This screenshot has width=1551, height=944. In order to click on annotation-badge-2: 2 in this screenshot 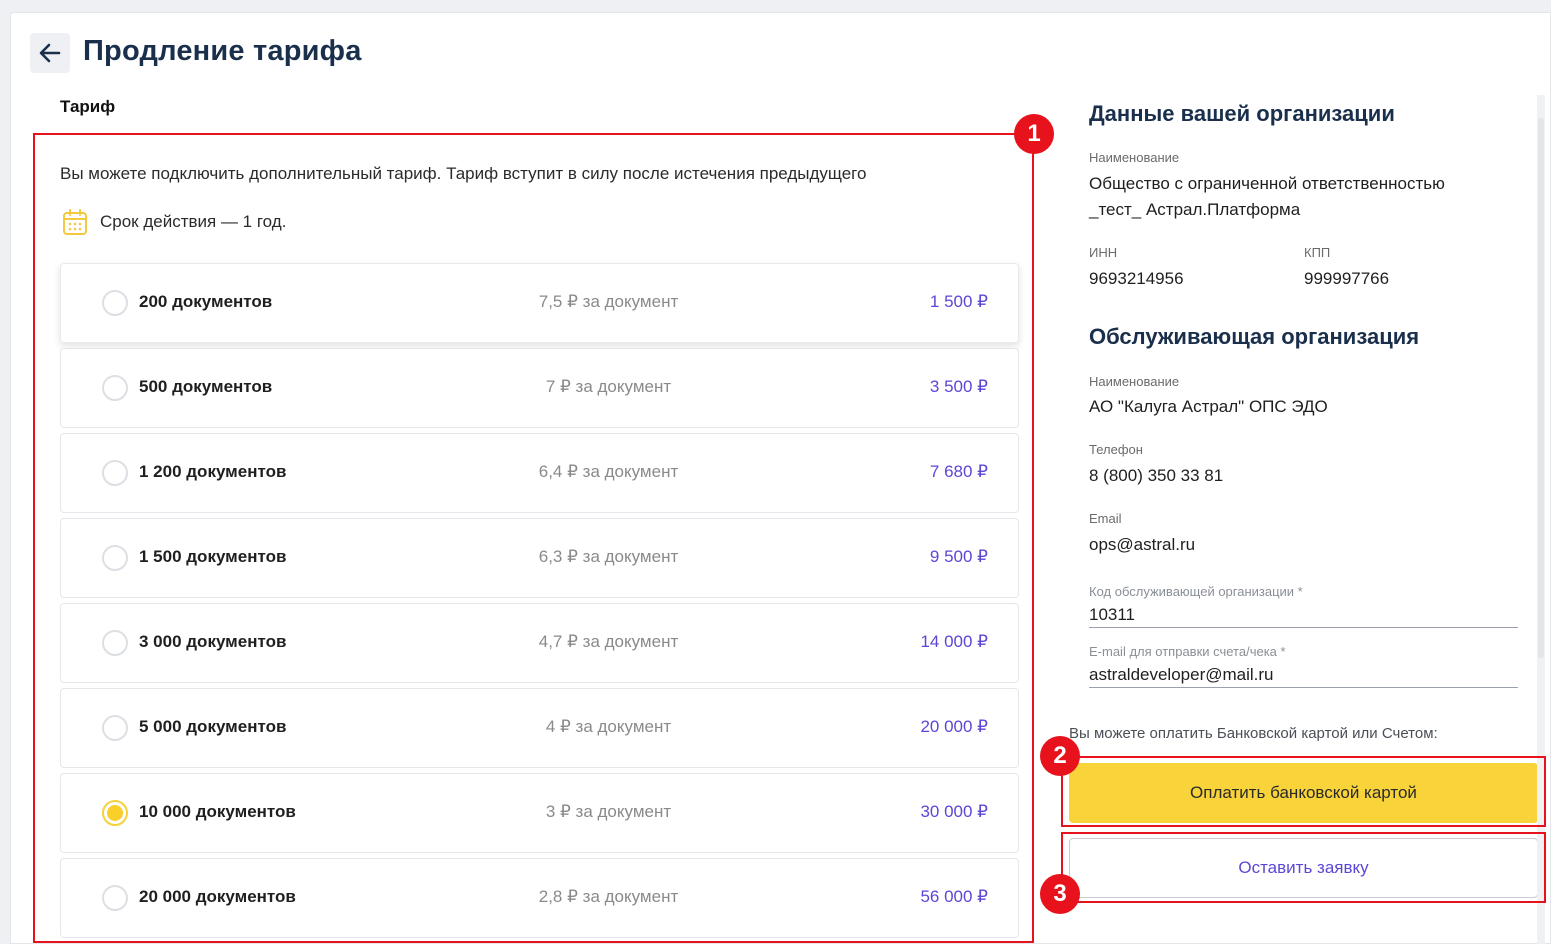, I will do `click(1060, 756)`.